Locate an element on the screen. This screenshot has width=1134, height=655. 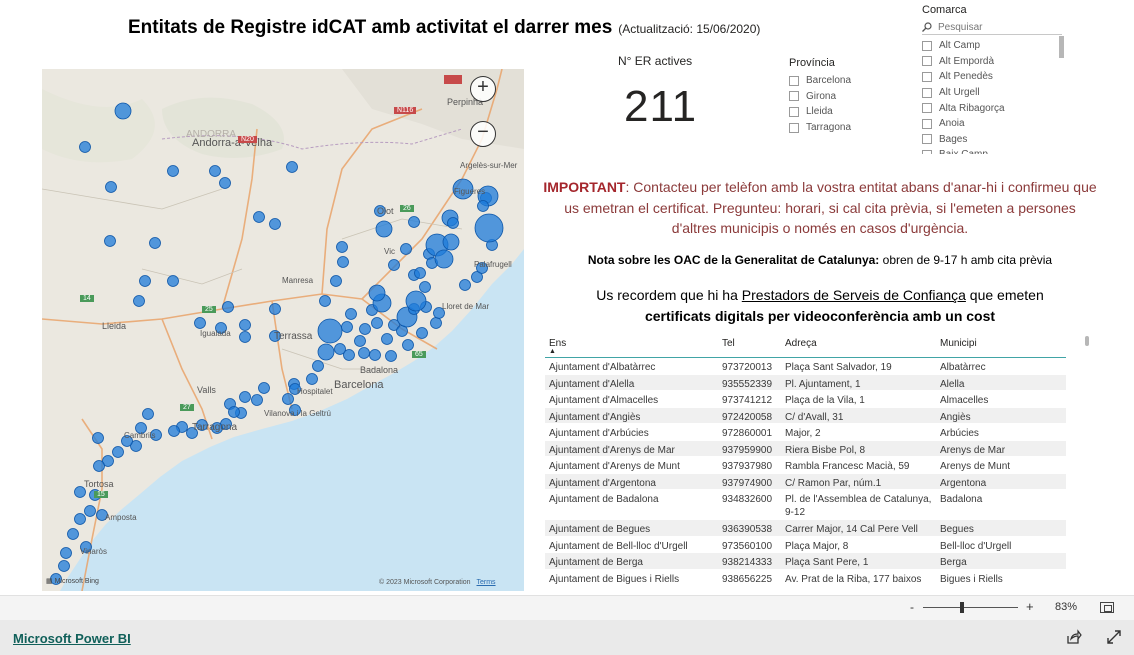
power-bi-link: Microsoft Power BI is located at coordinates (72, 638).